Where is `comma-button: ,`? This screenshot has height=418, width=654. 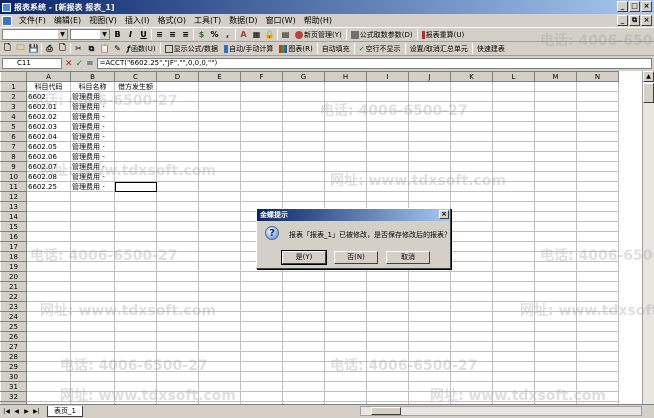
comma-button: , is located at coordinates (227, 34).